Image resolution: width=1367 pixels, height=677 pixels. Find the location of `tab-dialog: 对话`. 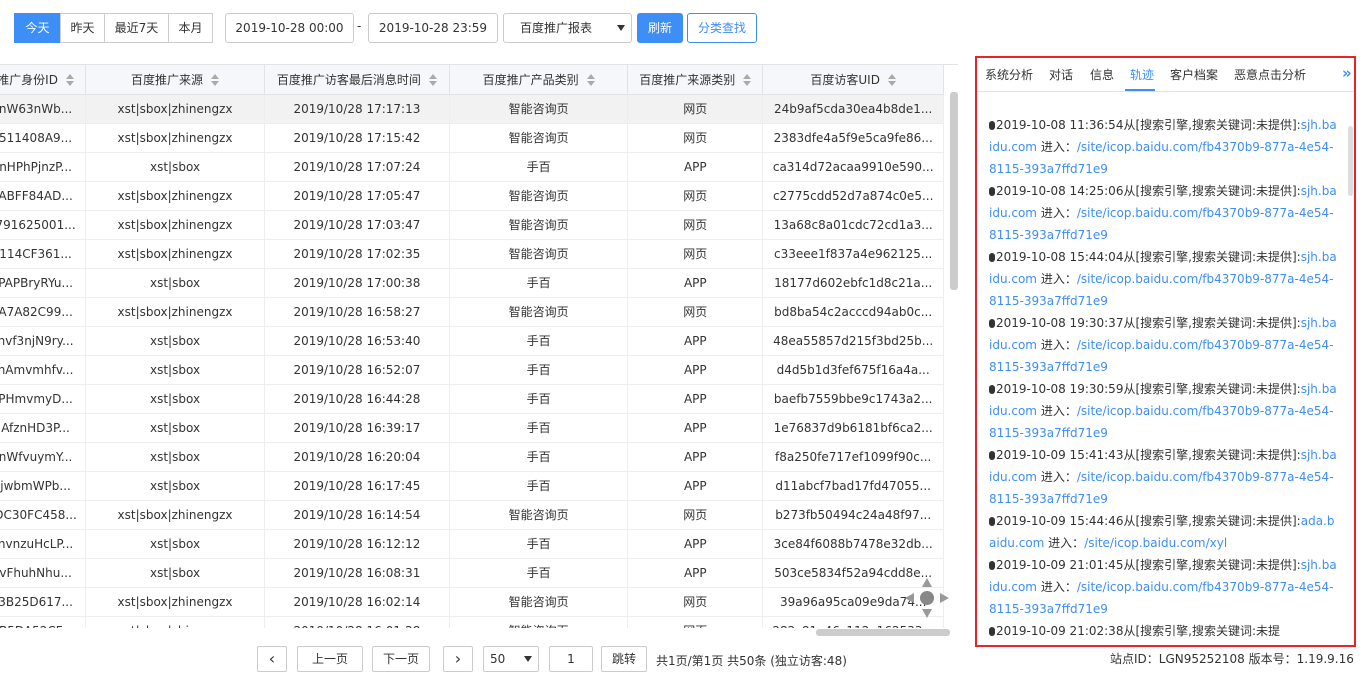

tab-dialog: 对话 is located at coordinates (1061, 74).